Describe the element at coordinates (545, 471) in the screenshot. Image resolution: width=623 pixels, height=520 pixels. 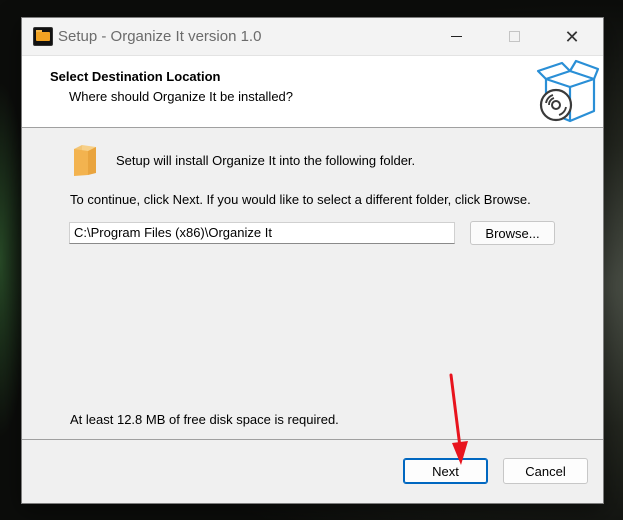
I see `cancel-button: Cancel` at that location.